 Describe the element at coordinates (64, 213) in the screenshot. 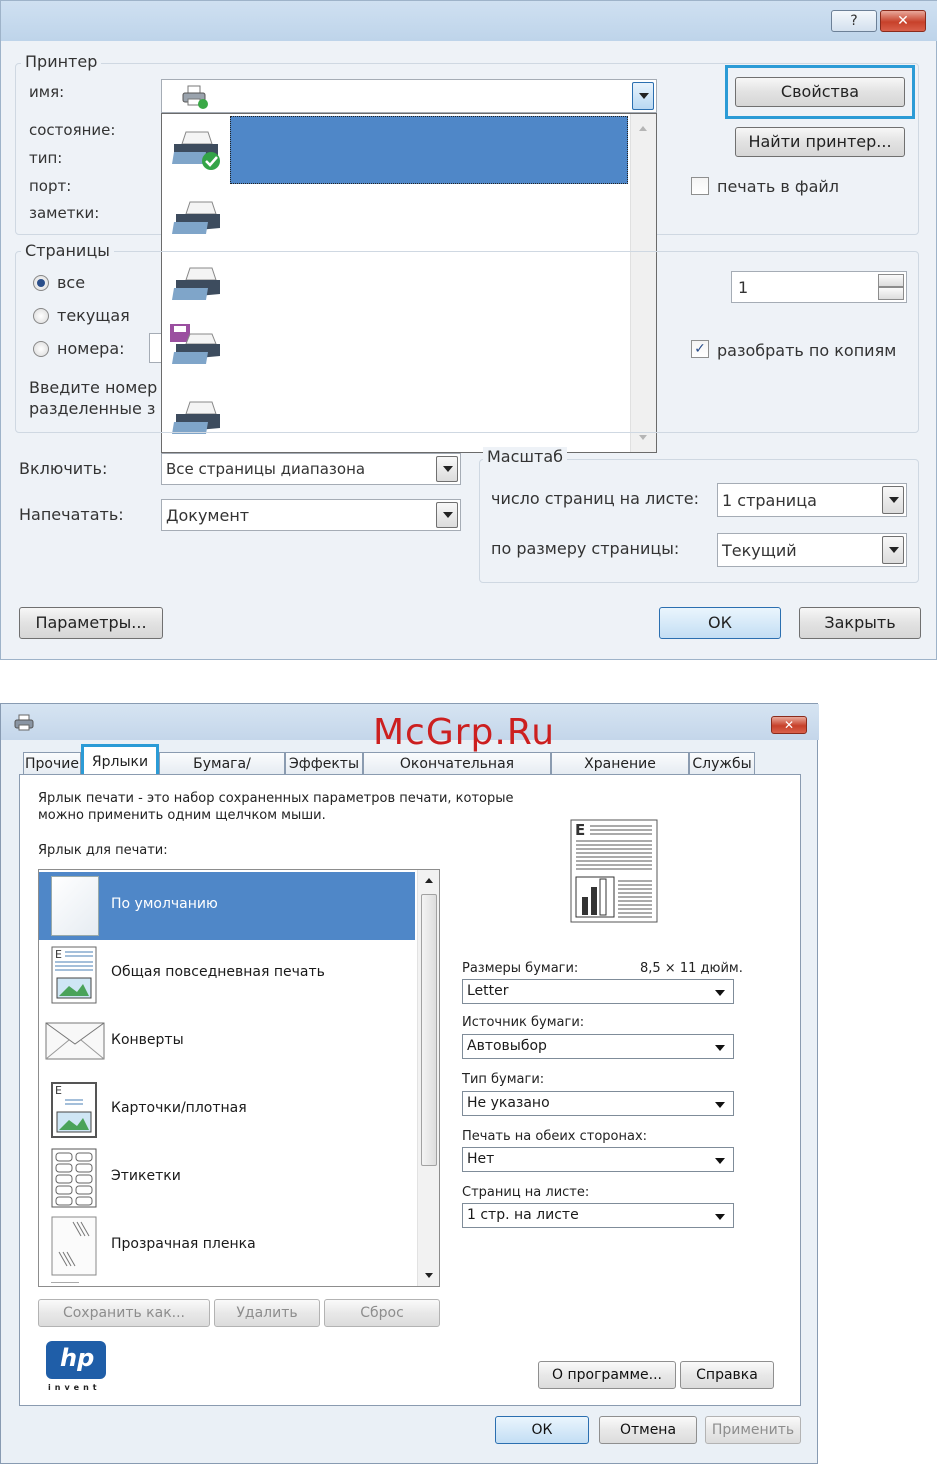

I see `printer-notes-label: заметки:` at that location.